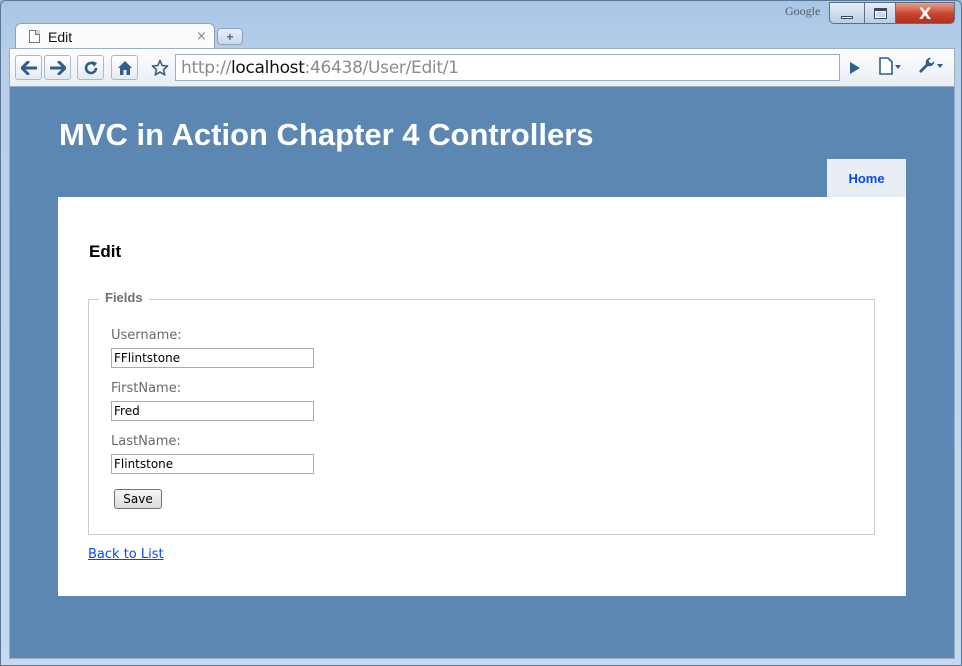  I want to click on home-button, so click(124, 67).